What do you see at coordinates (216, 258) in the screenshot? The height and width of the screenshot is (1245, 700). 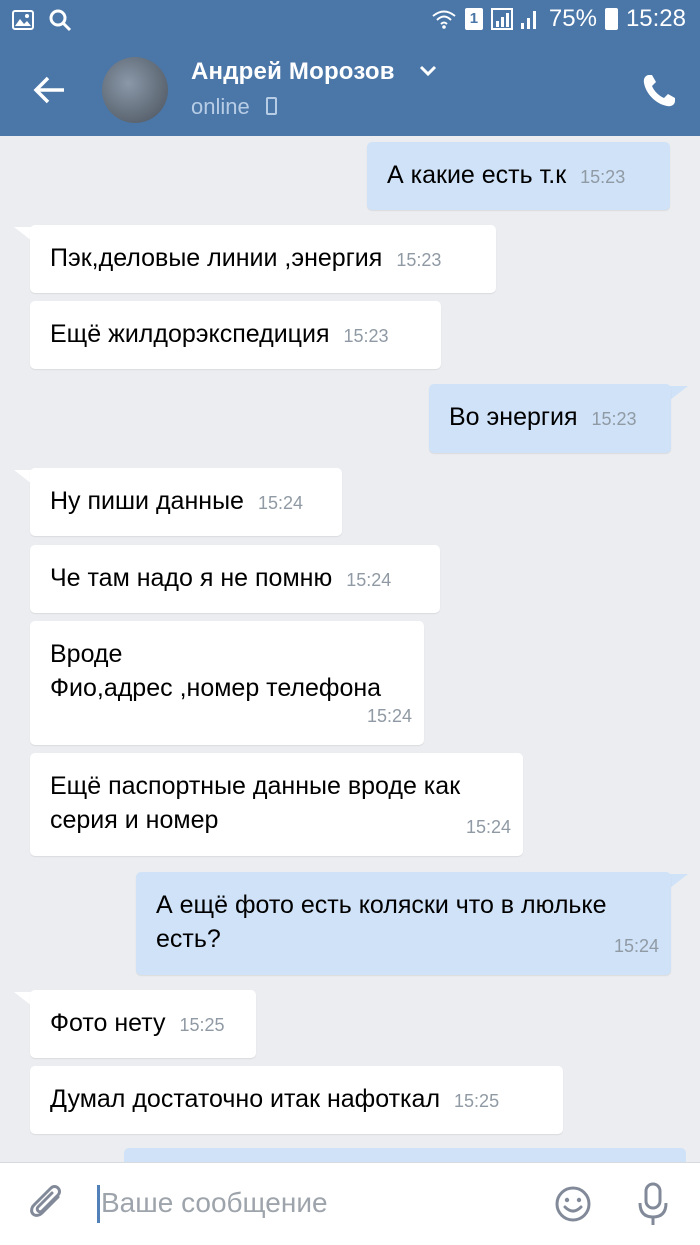 I see `message-text: Пэк,деловые линии ,энергия` at bounding box center [216, 258].